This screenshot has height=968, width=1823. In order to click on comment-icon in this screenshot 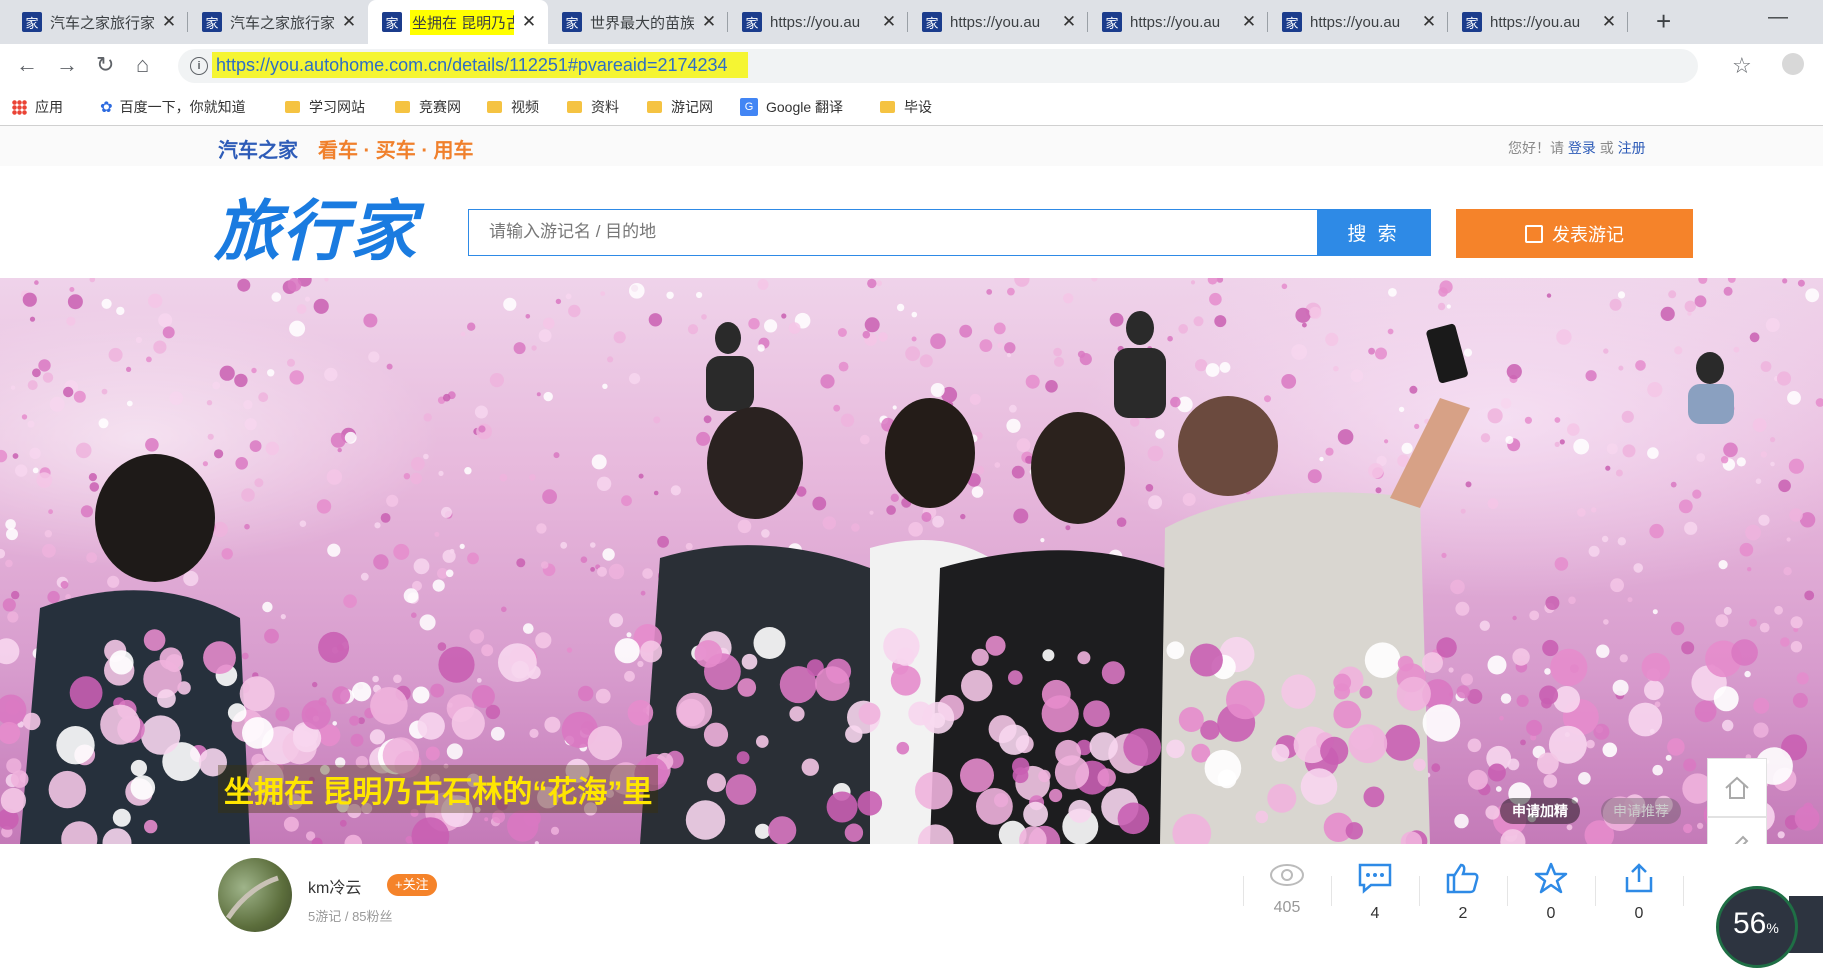, I will do `click(1375, 878)`.